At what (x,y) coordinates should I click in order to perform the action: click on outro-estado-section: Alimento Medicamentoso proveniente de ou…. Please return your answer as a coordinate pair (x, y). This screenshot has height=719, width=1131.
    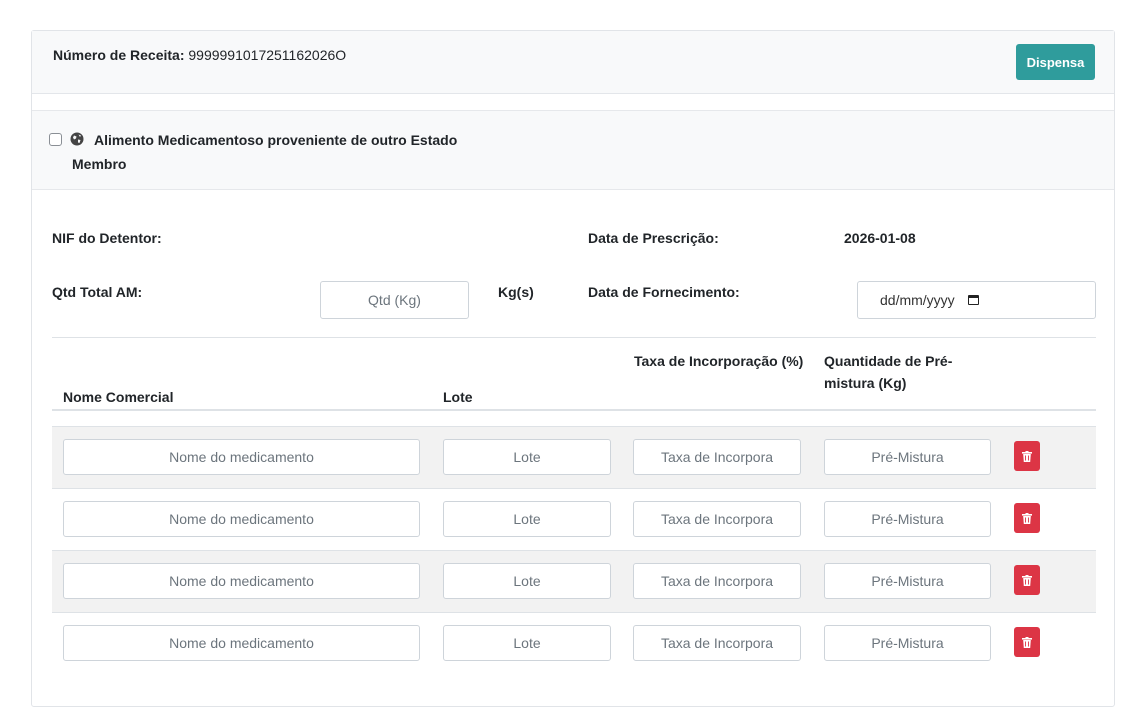
    Looking at the image, I should click on (573, 150).